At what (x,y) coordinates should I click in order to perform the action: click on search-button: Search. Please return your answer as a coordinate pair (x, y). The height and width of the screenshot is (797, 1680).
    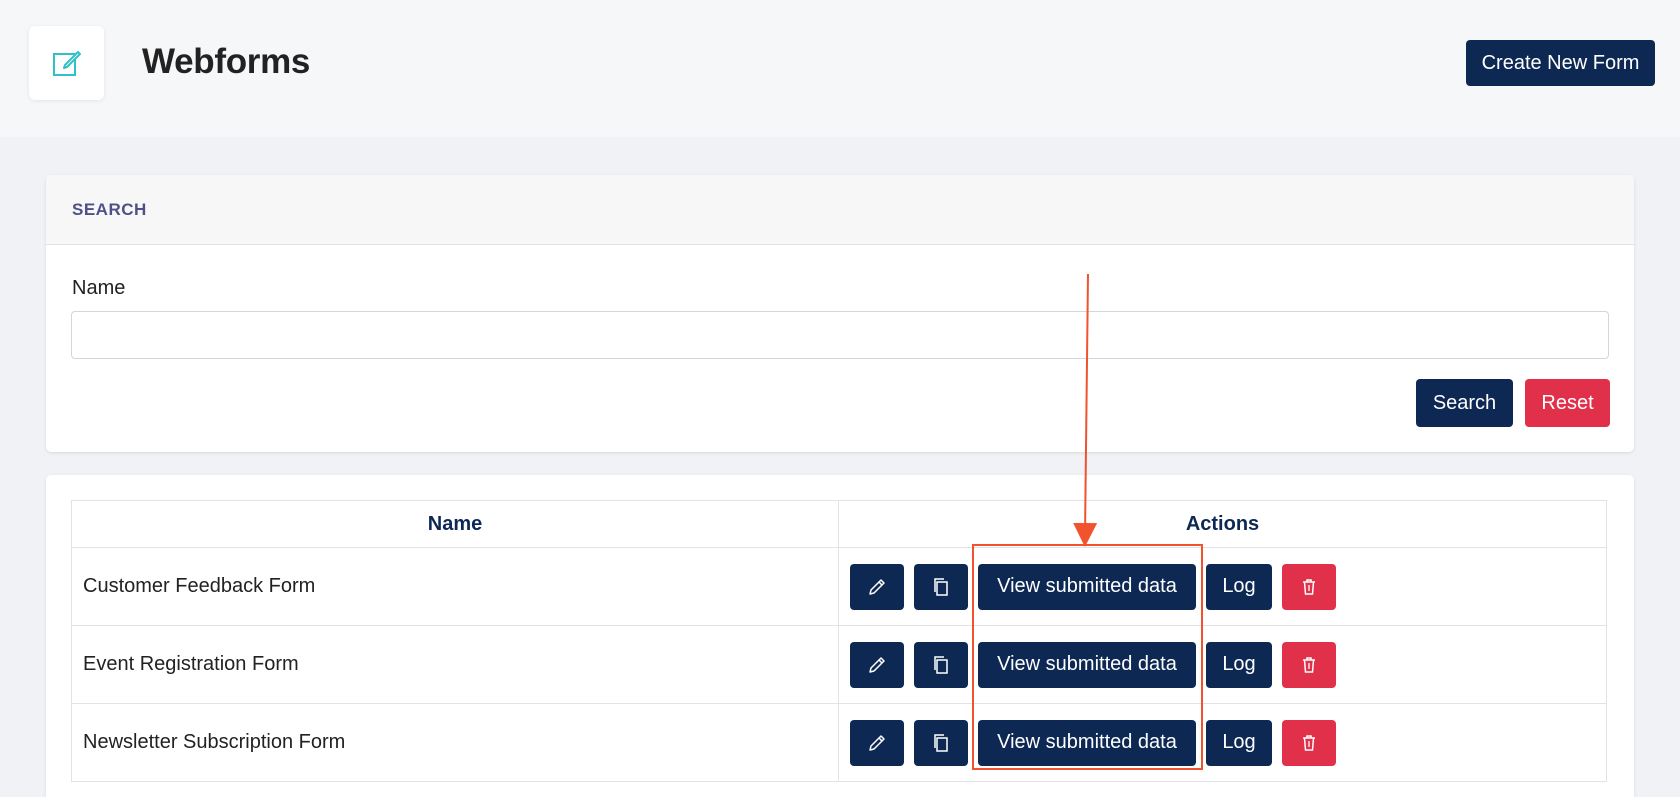
    Looking at the image, I should click on (1464, 403).